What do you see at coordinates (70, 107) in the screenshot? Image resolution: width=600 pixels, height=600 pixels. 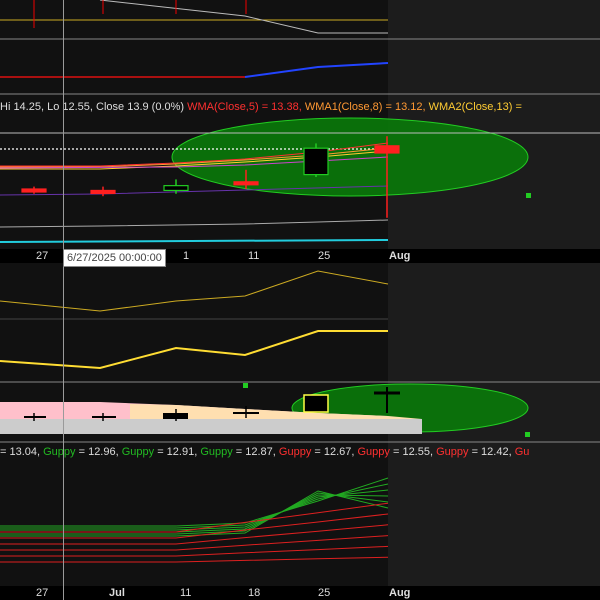 I see `legend-lo: Lo 12.55,` at bounding box center [70, 107].